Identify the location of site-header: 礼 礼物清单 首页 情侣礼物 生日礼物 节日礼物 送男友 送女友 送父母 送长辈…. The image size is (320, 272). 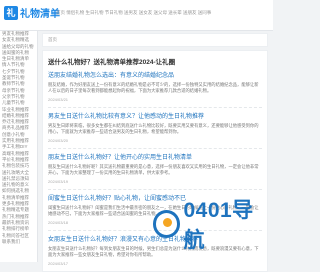
(136, 15).